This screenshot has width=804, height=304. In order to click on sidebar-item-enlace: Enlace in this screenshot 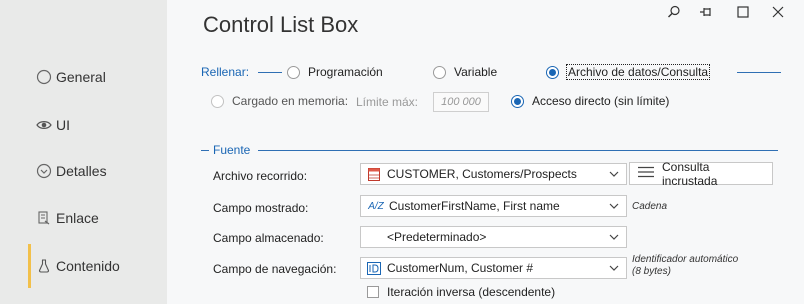, I will do `click(67, 218)`.